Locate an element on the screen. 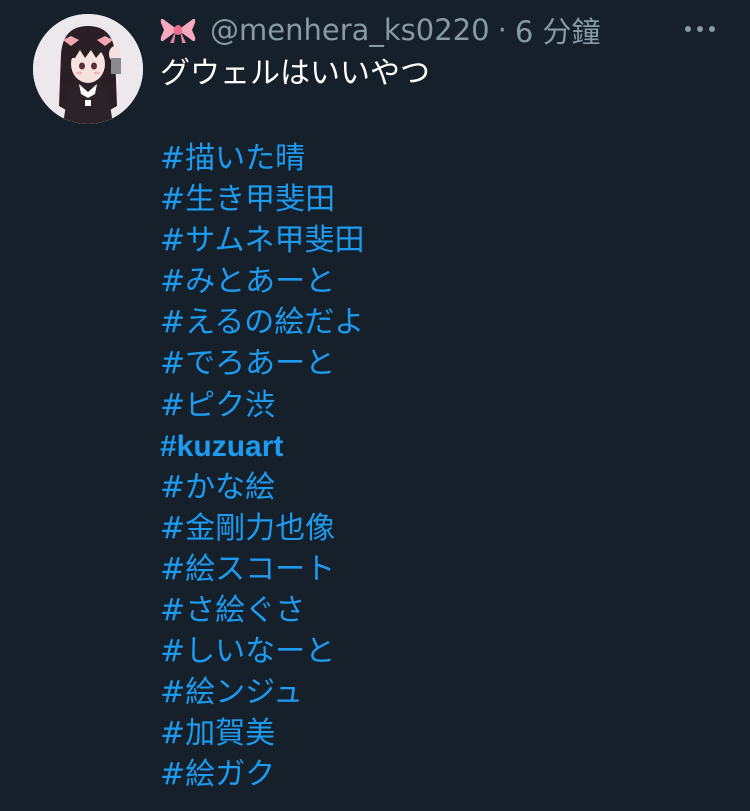 Image resolution: width=750 pixels, height=811 pixels. hashtag-link: #でろあーと is located at coordinates (262, 363).